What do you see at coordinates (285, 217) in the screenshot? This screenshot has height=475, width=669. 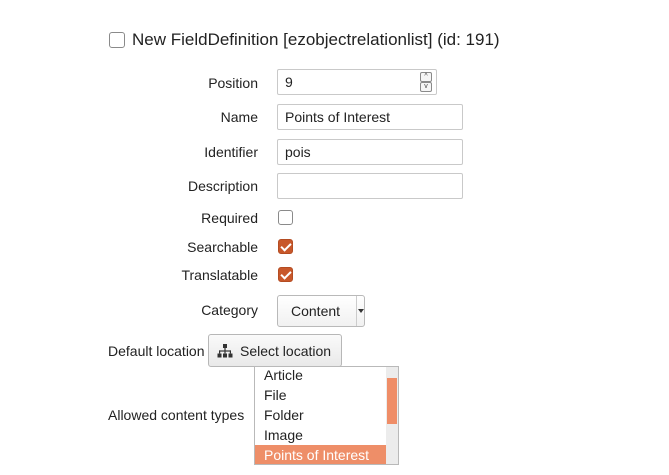 I see `required-checkbox` at bounding box center [285, 217].